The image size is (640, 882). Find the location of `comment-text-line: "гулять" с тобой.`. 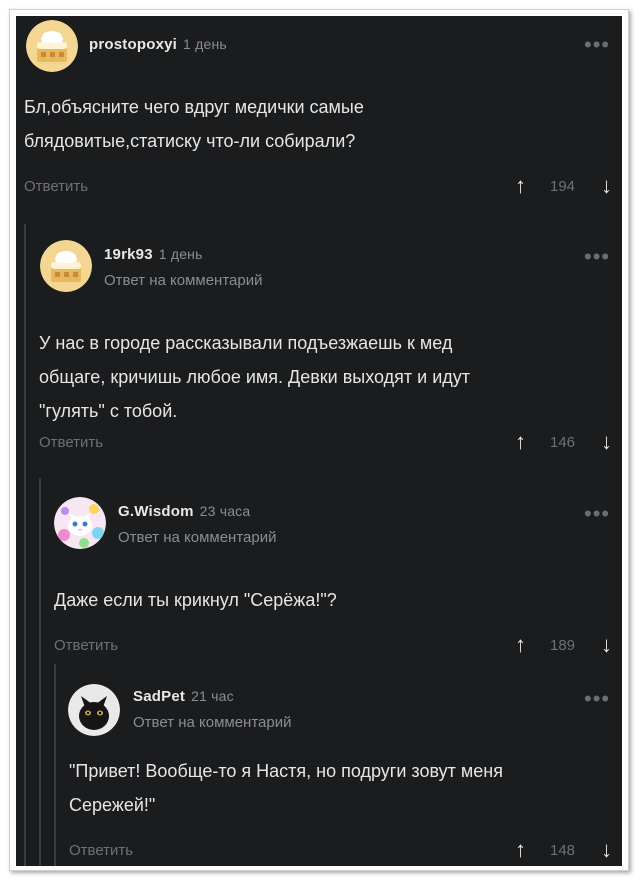

comment-text-line: "гулять" с тобой. is located at coordinates (108, 411).